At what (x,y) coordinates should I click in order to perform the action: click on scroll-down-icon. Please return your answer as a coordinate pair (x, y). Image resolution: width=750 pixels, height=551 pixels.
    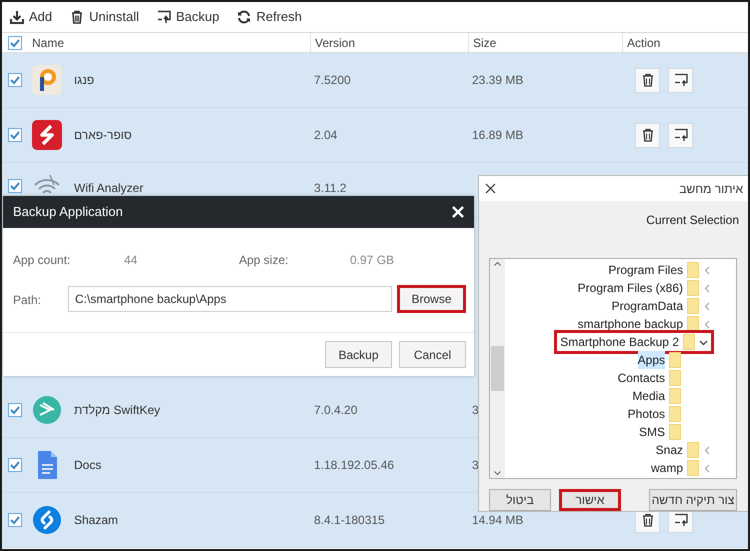
    Looking at the image, I should click on (497, 473).